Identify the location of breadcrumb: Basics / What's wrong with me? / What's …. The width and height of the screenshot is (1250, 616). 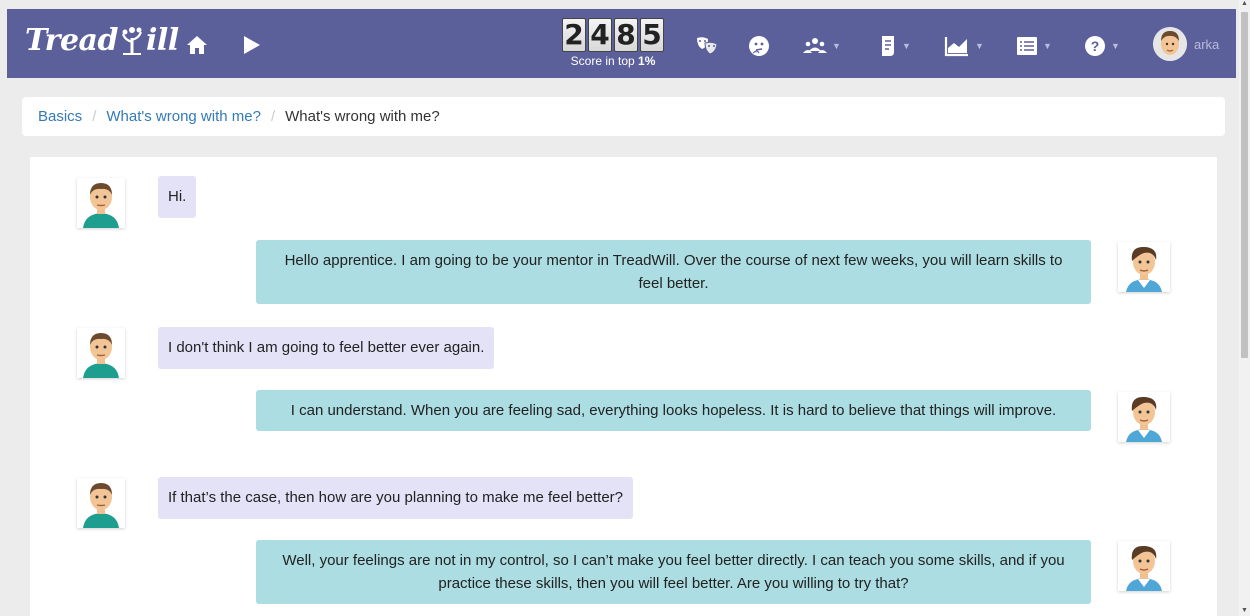
(623, 116).